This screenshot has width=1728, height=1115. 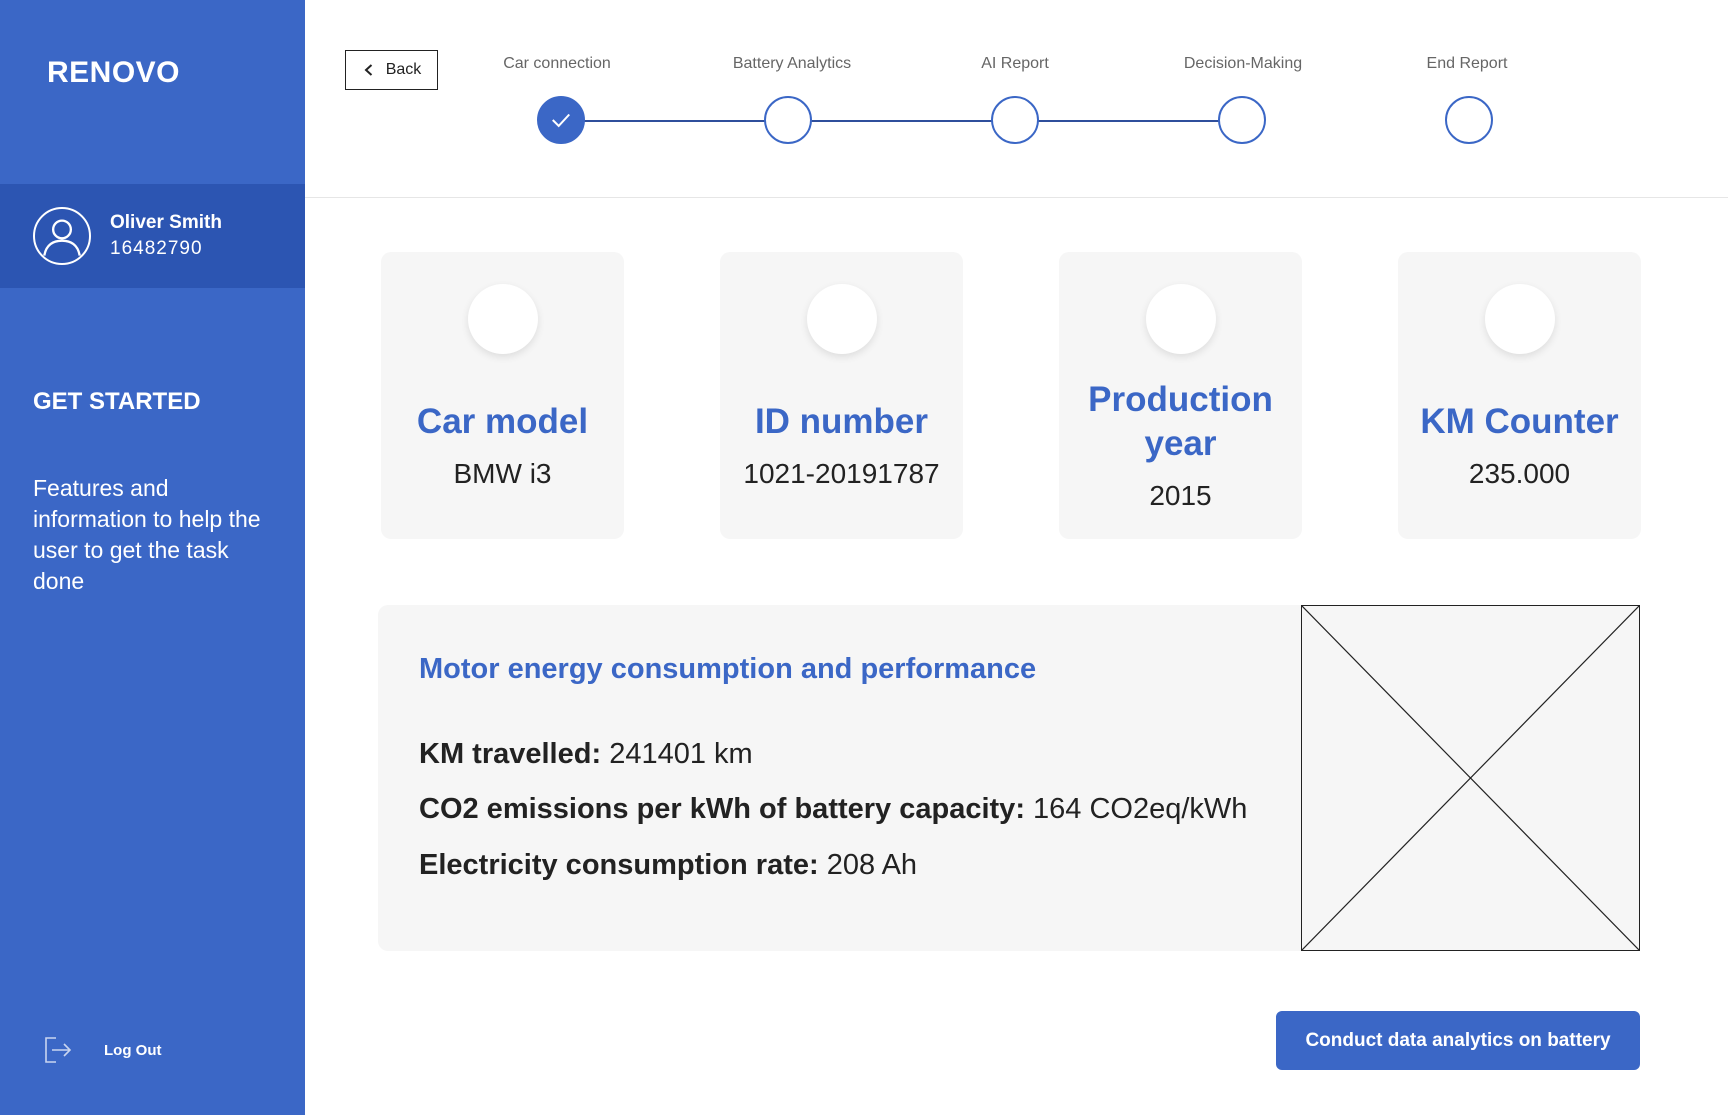 I want to click on step-label-end-report: End Report, so click(x=1467, y=63).